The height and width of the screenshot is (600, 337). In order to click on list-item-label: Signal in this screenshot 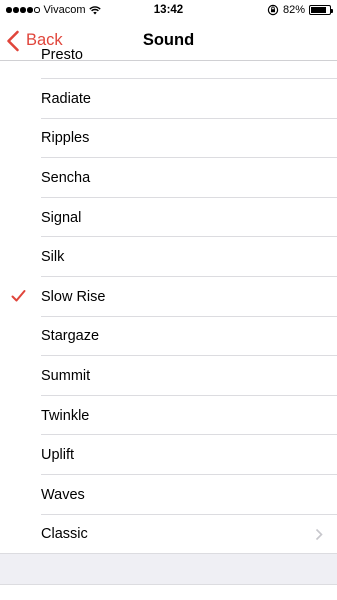, I will do `click(61, 217)`.